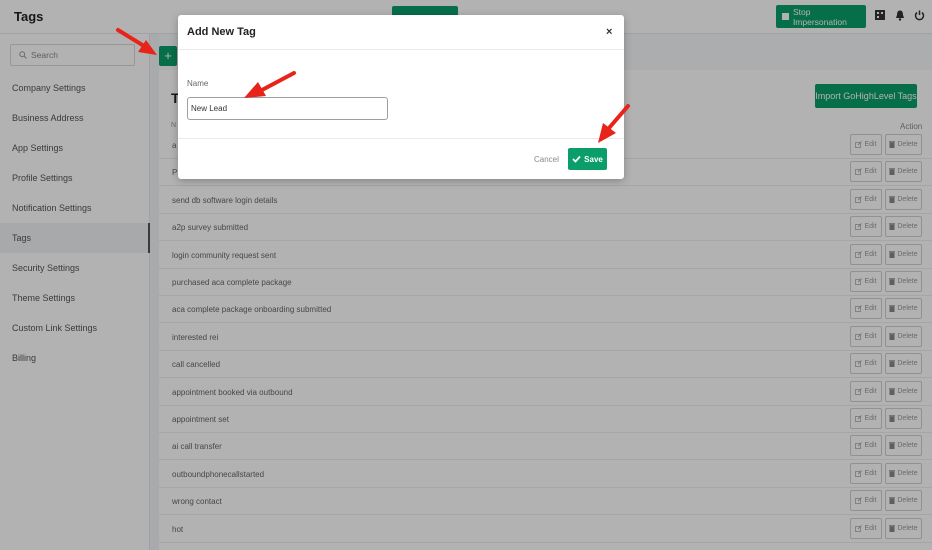 The image size is (932, 550). What do you see at coordinates (221, 32) in the screenshot?
I see `modal-title: Add New Tag` at bounding box center [221, 32].